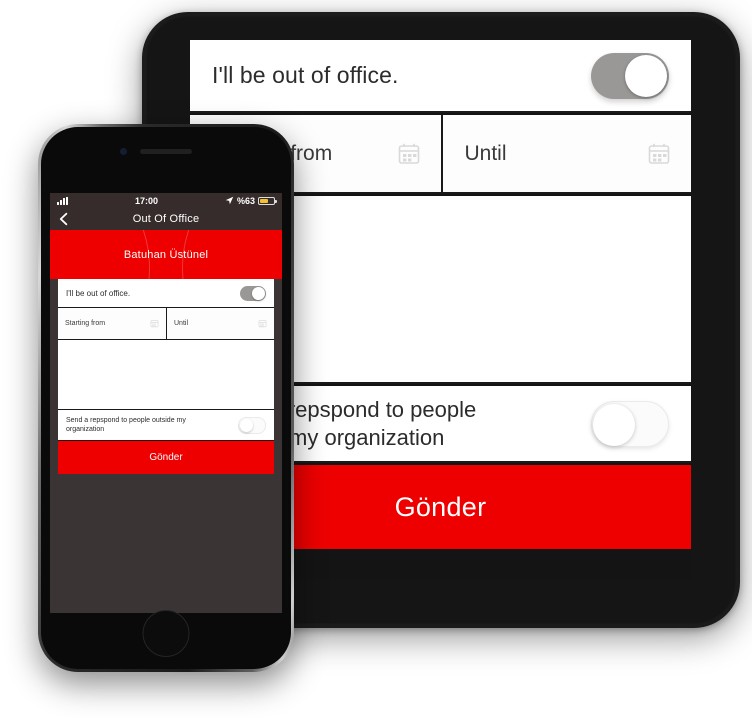 This screenshot has height=718, width=752. What do you see at coordinates (166, 457) in the screenshot?
I see `submit-button: Gönder` at bounding box center [166, 457].